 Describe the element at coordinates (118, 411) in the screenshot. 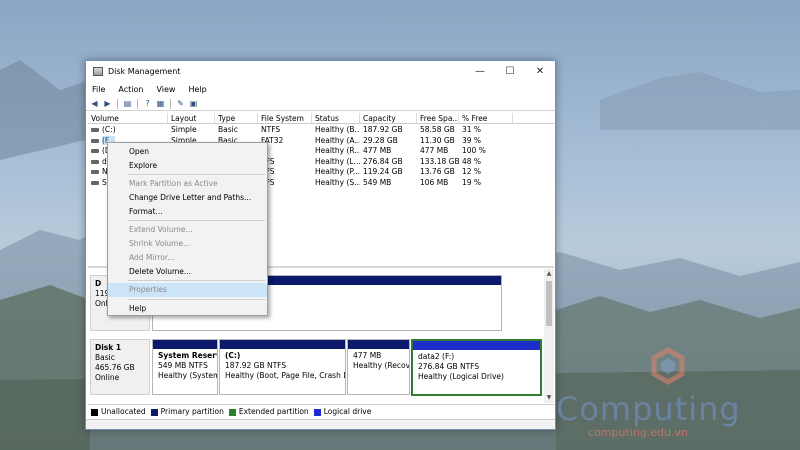

I see `legend-item-unallocated: Unallocated` at that location.